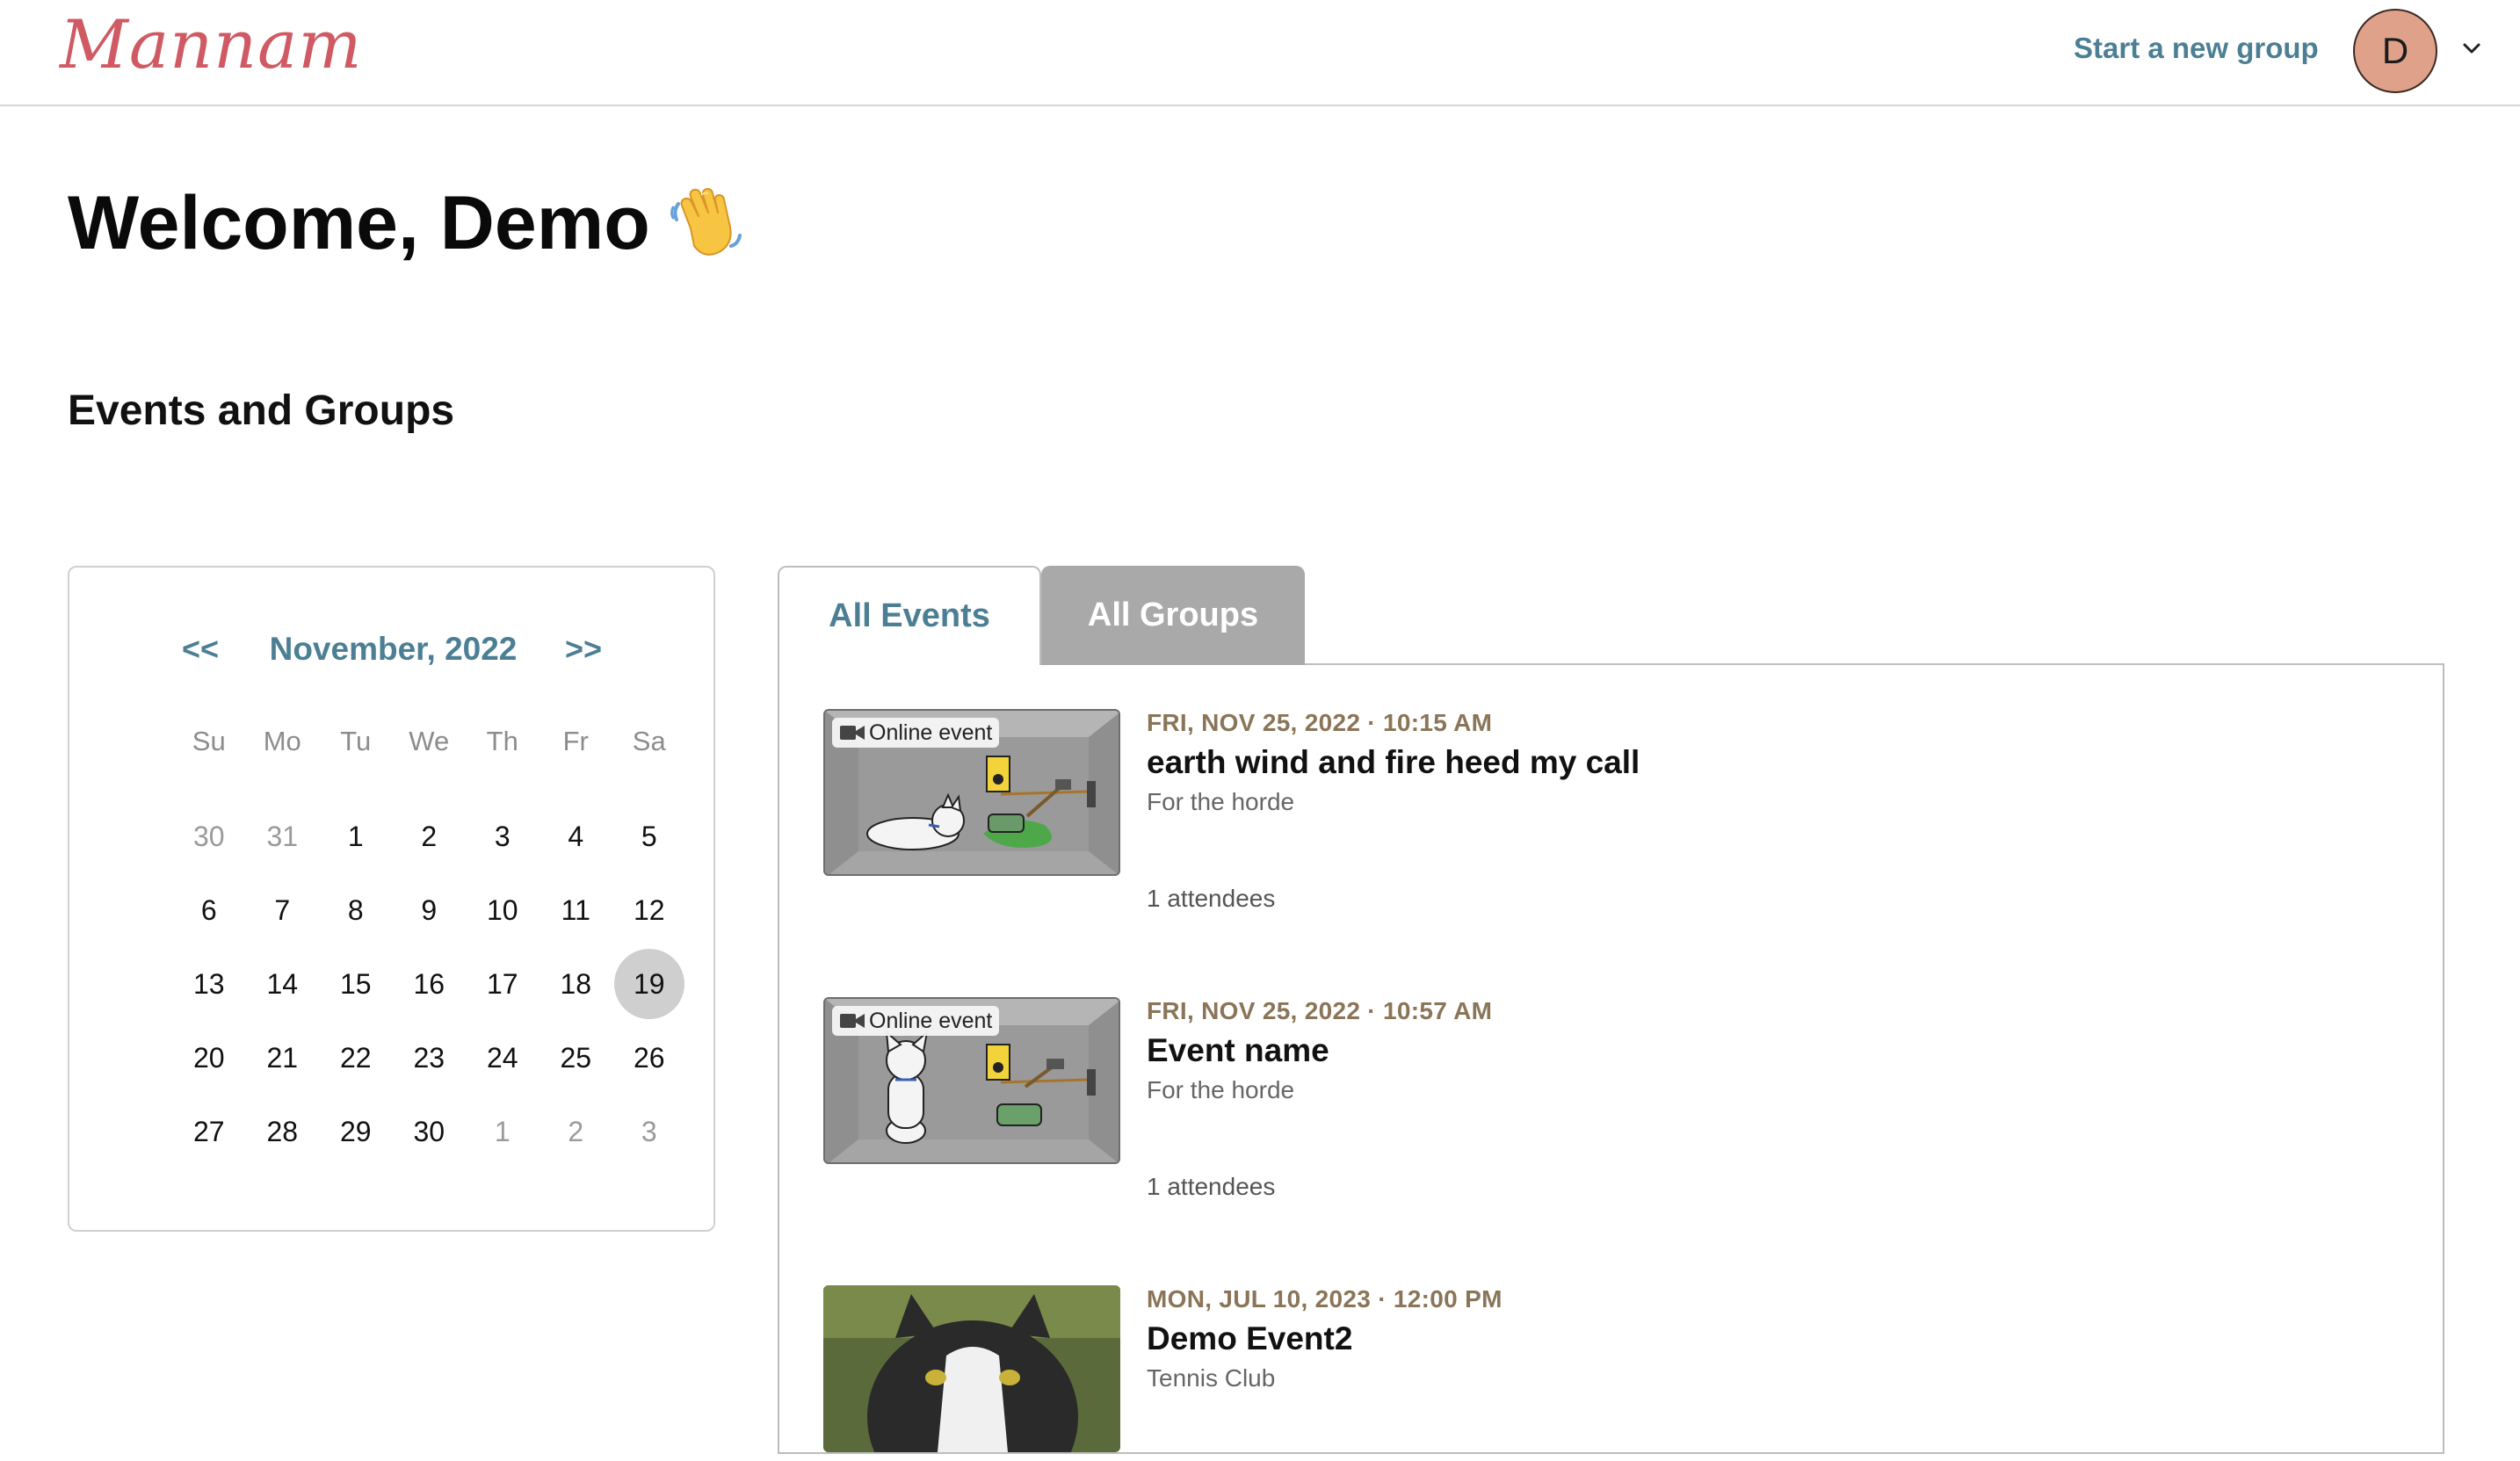  I want to click on start-new-group-link: Start a new group, so click(2196, 48).